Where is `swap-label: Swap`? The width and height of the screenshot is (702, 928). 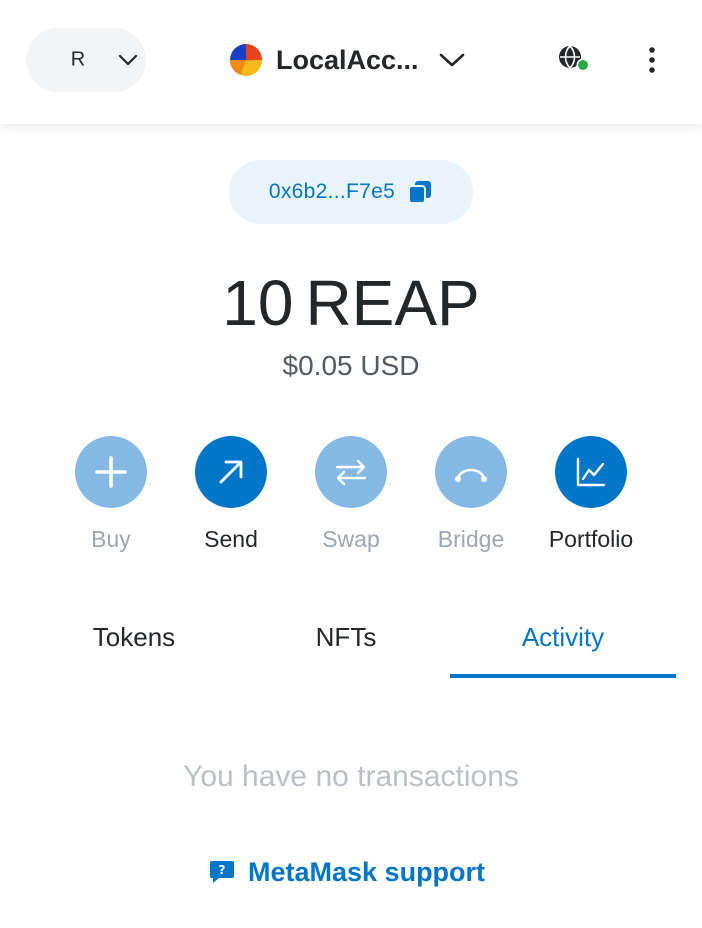
swap-label: Swap is located at coordinates (351, 539).